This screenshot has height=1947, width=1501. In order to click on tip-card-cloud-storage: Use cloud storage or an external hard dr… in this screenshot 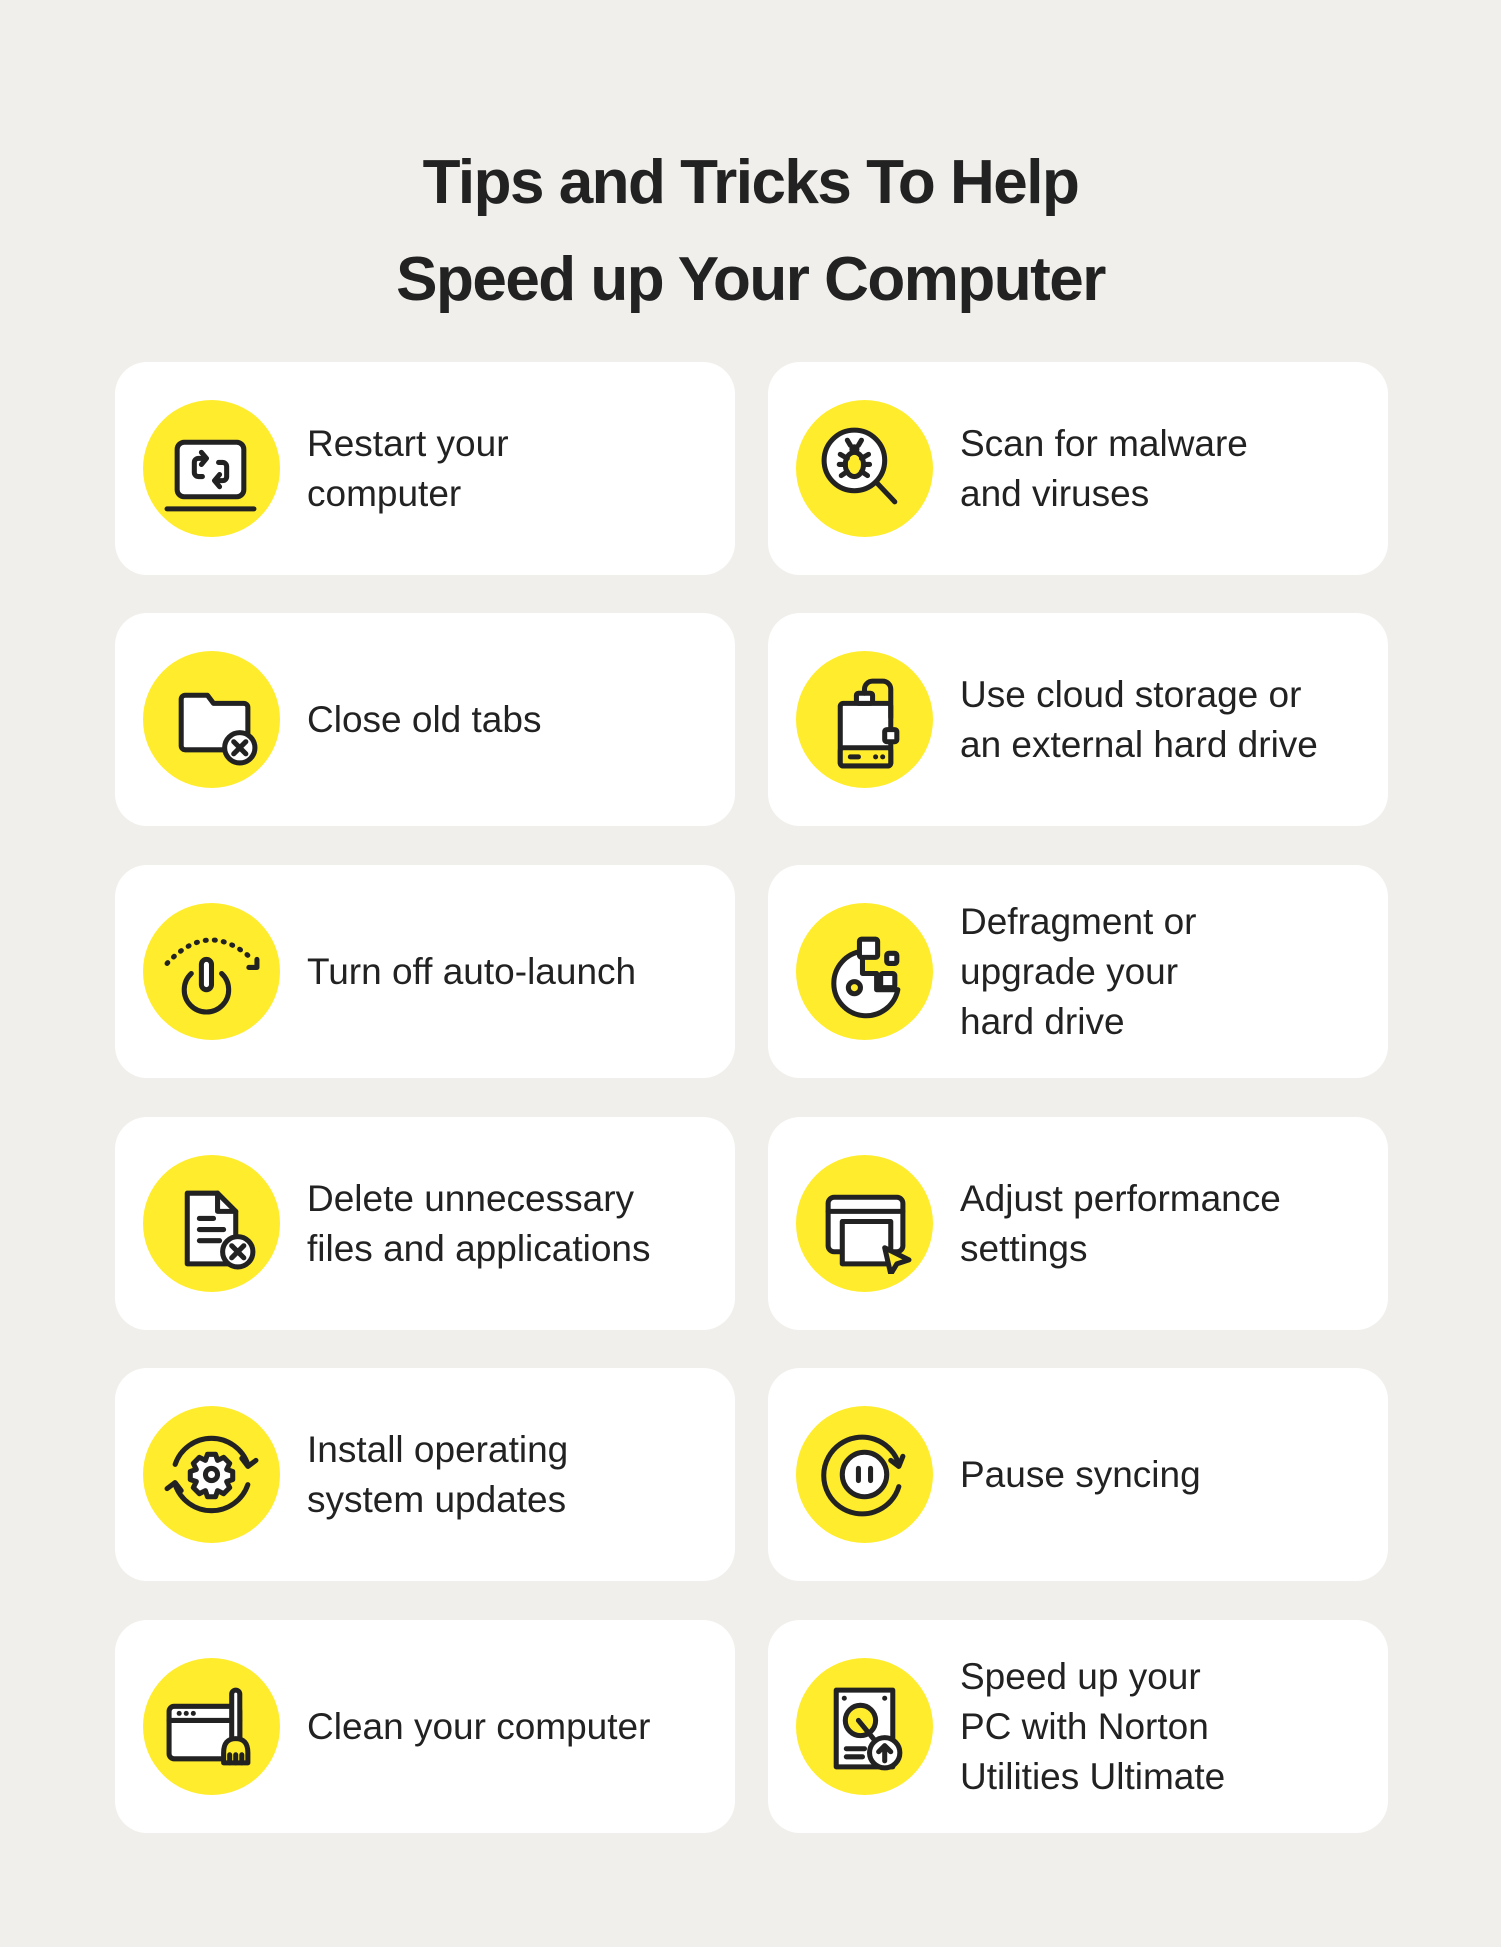, I will do `click(1078, 719)`.